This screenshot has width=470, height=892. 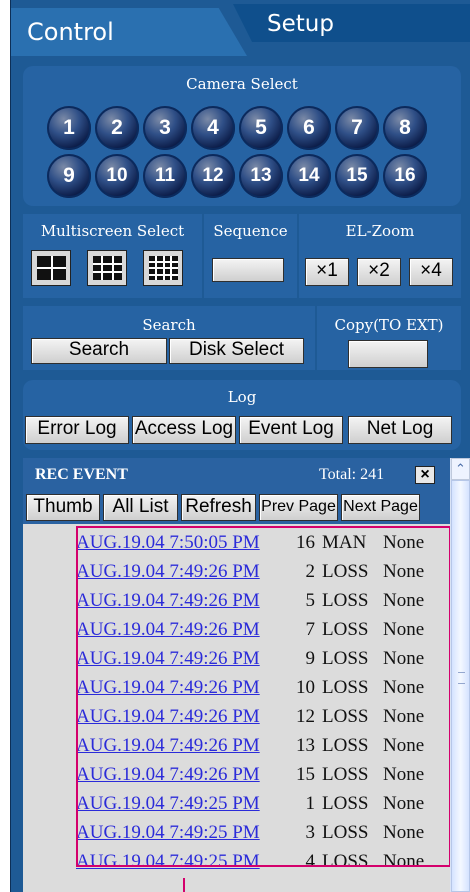 I want to click on event-row: AUG.19.04 7:49:26 PM 9 LOSS None, so click(x=236, y=660).